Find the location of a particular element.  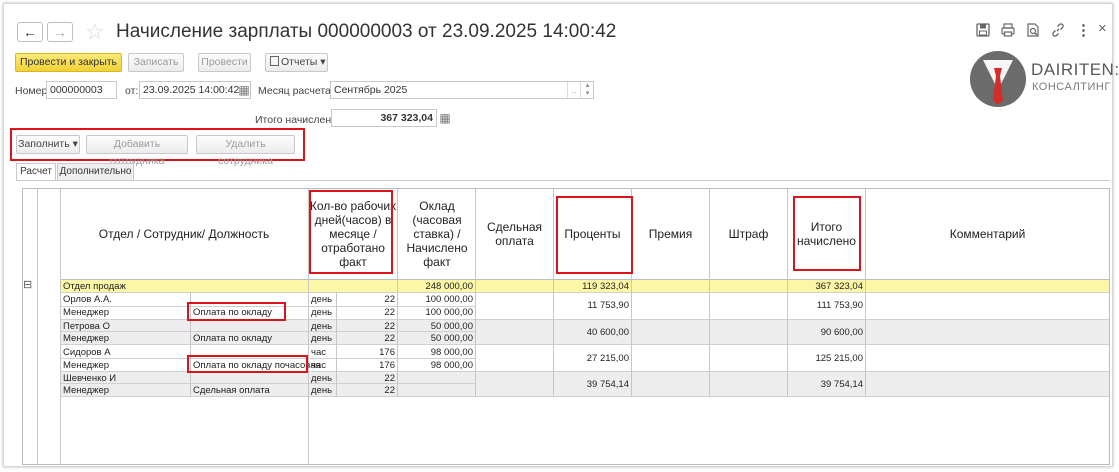

post-button: Провести is located at coordinates (224, 62).